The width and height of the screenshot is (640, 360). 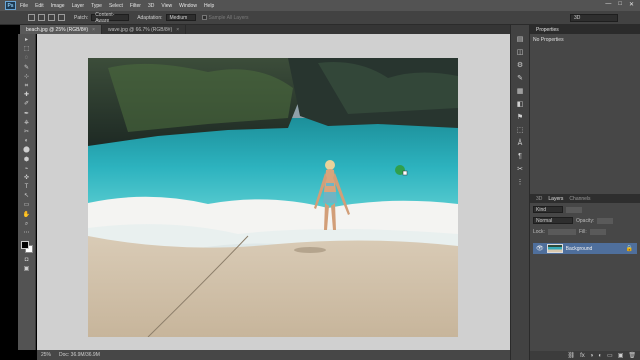 What do you see at coordinates (585, 114) in the screenshot?
I see `properties-panel: No Properties` at bounding box center [585, 114].